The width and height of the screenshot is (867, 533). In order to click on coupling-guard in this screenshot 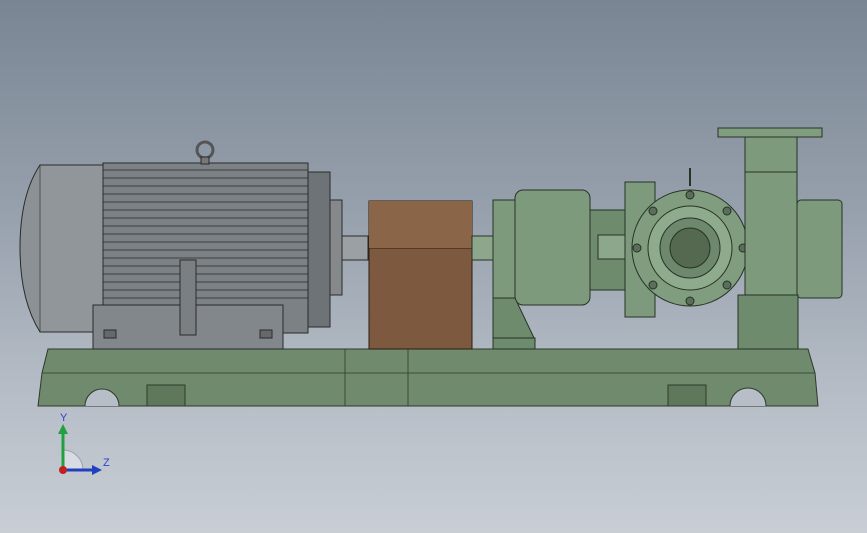, I will do `click(420, 275)`.